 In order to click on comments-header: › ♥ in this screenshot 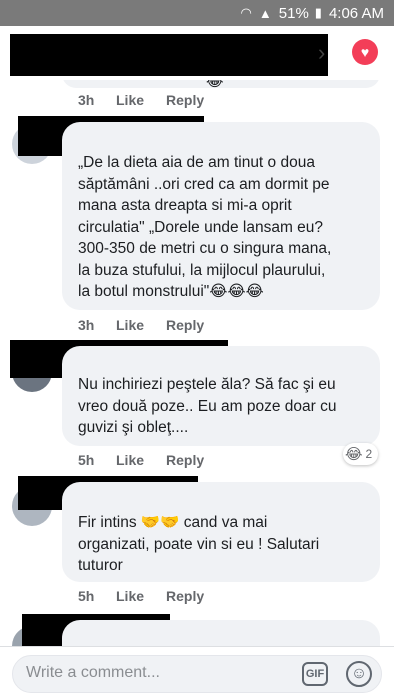, I will do `click(197, 53)`.